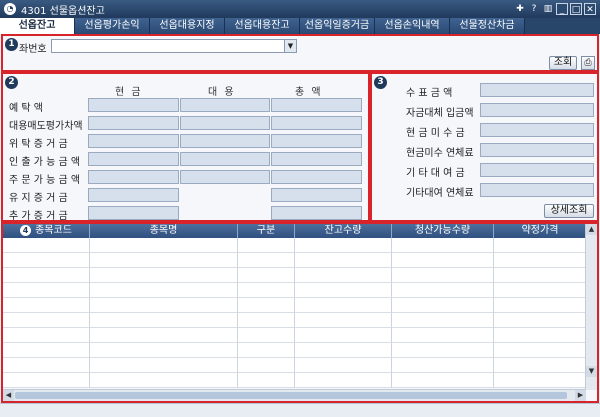 The height and width of the screenshot is (417, 600). Describe the element at coordinates (46, 126) in the screenshot. I see `label-collateral-sell-diff: 대용매도평가차액` at that location.